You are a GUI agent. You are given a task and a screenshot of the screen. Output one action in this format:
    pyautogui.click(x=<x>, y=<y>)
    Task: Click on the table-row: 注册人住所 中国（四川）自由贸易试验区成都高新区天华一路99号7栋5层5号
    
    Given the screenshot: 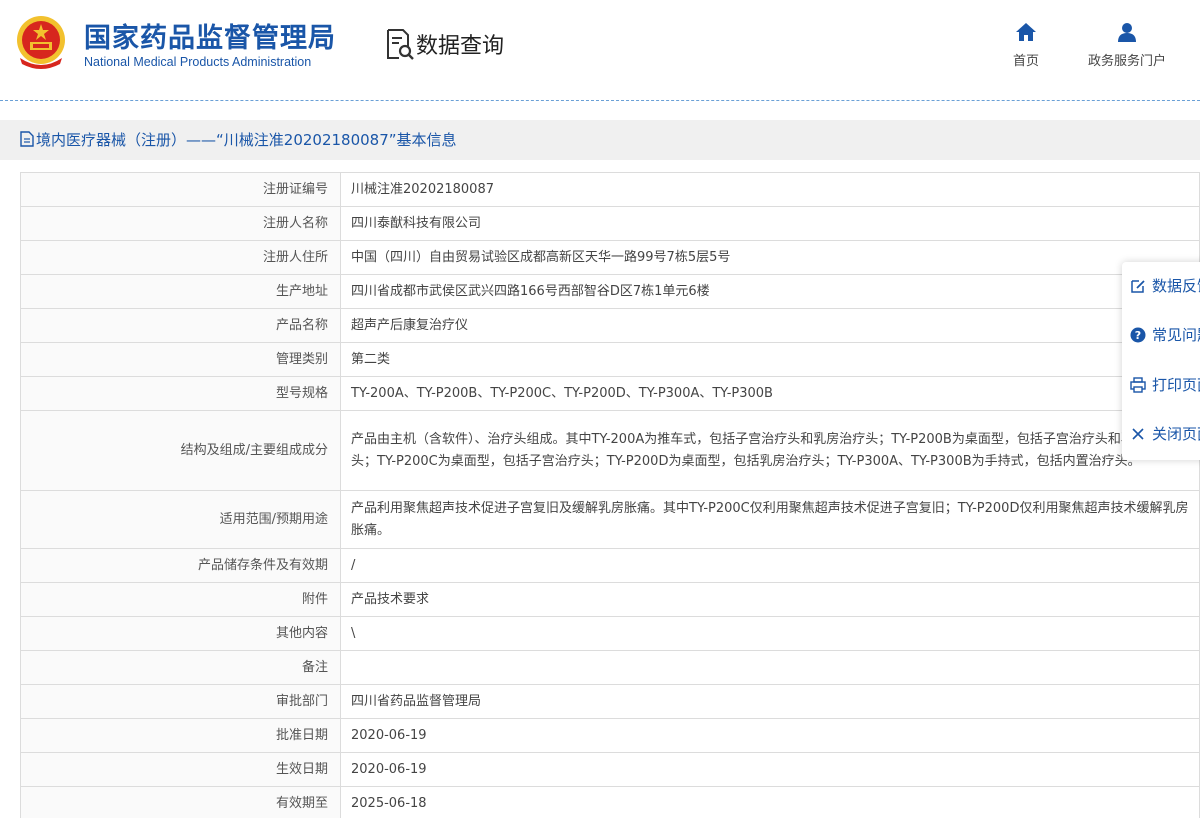 What is the action you would take?
    pyautogui.click(x=610, y=257)
    